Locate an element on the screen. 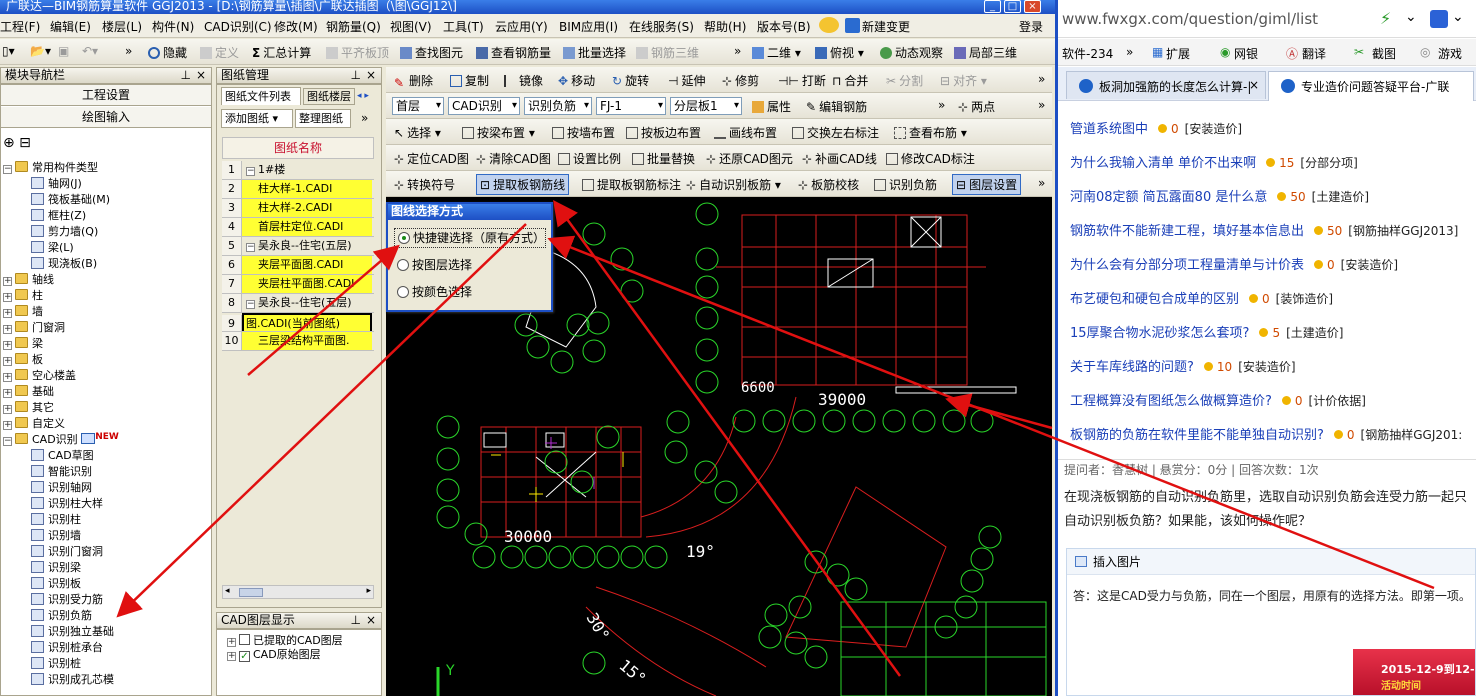 Image resolution: width=1476 pixels, height=696 pixels. question-title: 关于车库线路的问题? is located at coordinates (1132, 367).